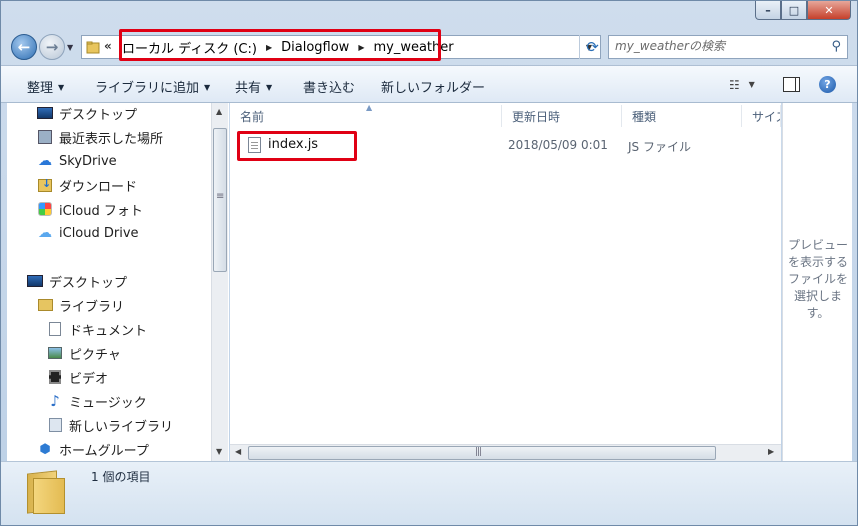 Image resolution: width=858 pixels, height=526 pixels. Describe the element at coordinates (329, 86) in the screenshot. I see `burn-button: 書き込む` at that location.